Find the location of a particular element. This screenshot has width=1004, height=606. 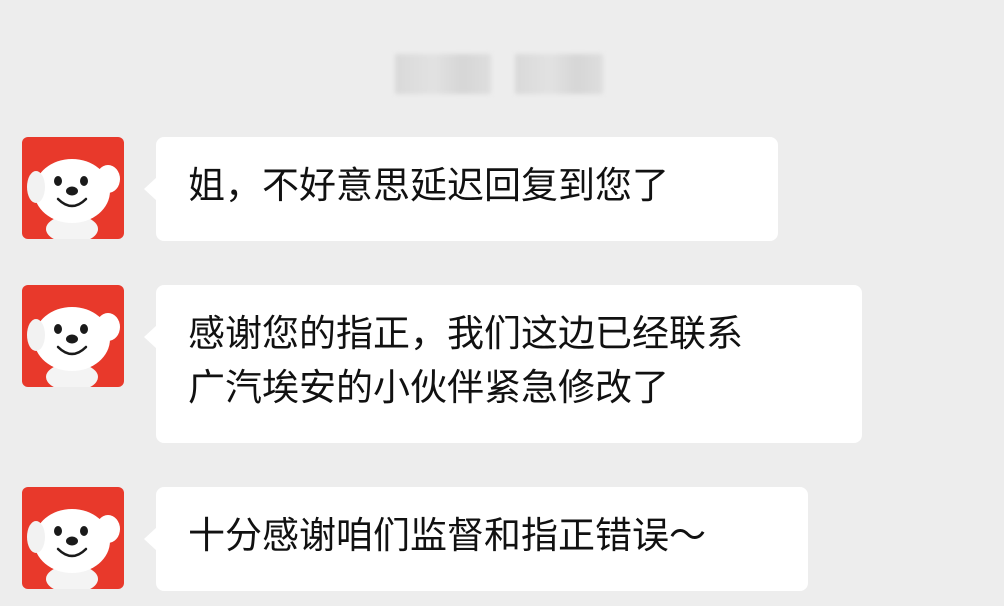

message-text: 十分感谢咱们监督和指正错误～ is located at coordinates (447, 535).